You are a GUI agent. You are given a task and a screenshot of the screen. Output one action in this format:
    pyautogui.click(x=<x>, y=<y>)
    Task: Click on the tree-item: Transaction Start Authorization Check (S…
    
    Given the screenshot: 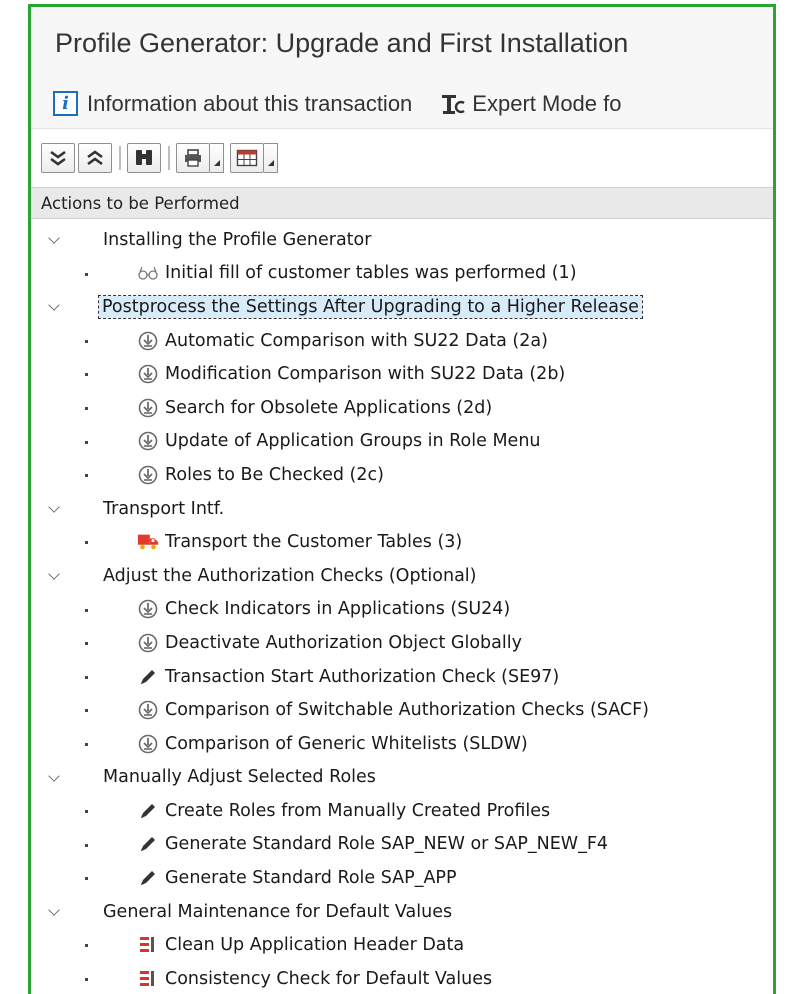 What is the action you would take?
    pyautogui.click(x=402, y=677)
    